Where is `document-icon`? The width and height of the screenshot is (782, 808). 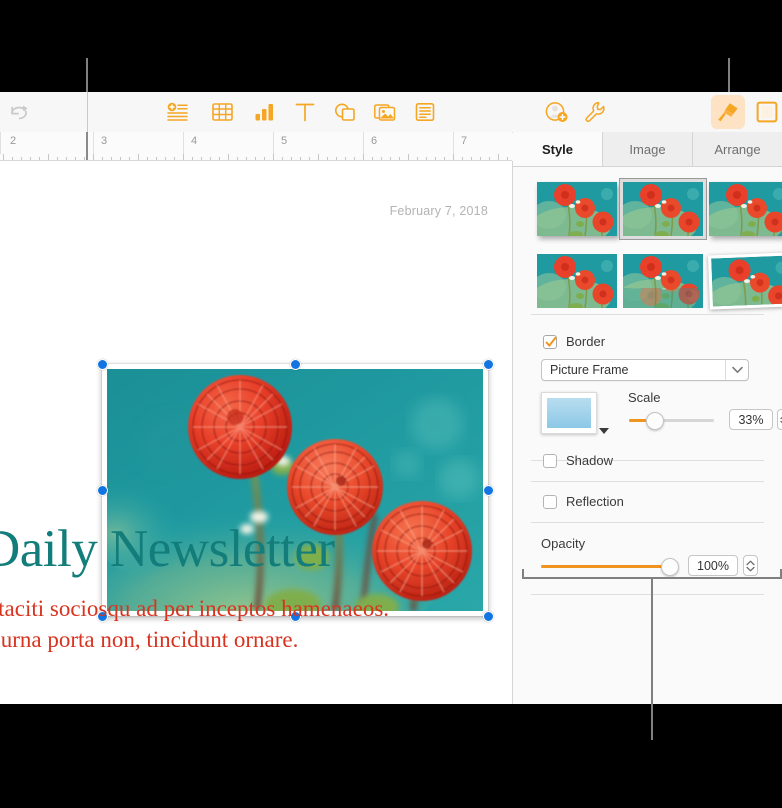 document-icon is located at coordinates (767, 112).